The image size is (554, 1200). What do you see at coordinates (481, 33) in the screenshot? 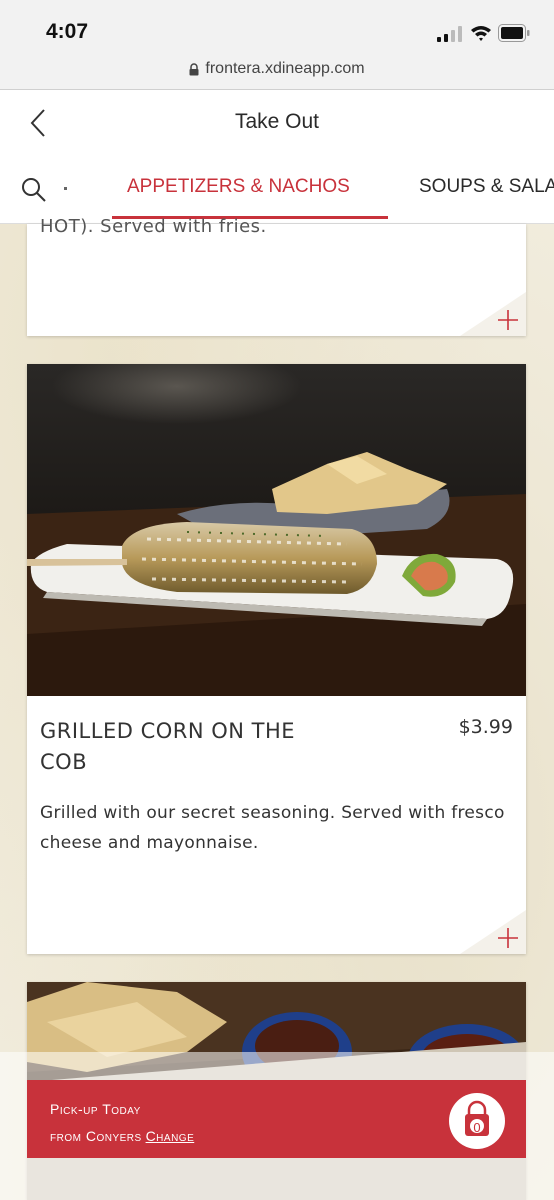
I see `wifi-icon` at bounding box center [481, 33].